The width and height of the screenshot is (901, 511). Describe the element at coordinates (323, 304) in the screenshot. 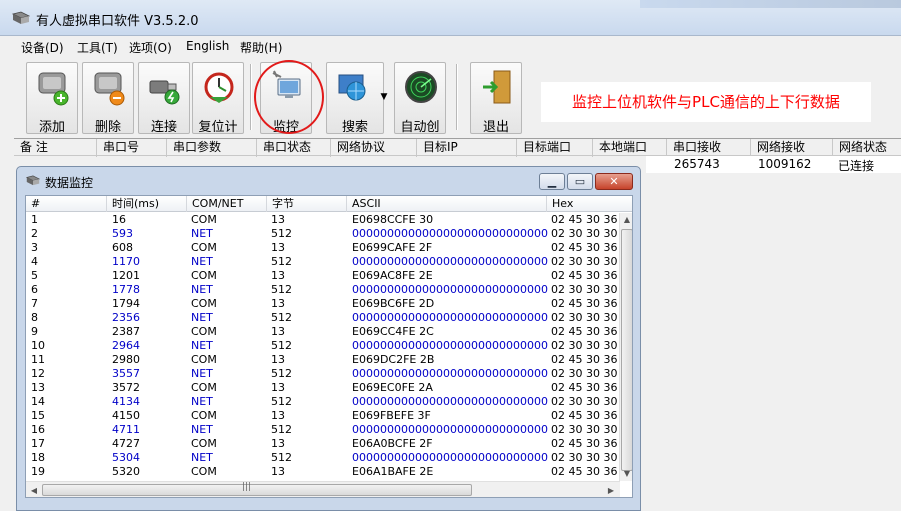

I see `table-row: 7 1794 COM 13 E069BC6FE 2D 02 45 30 36 3` at that location.